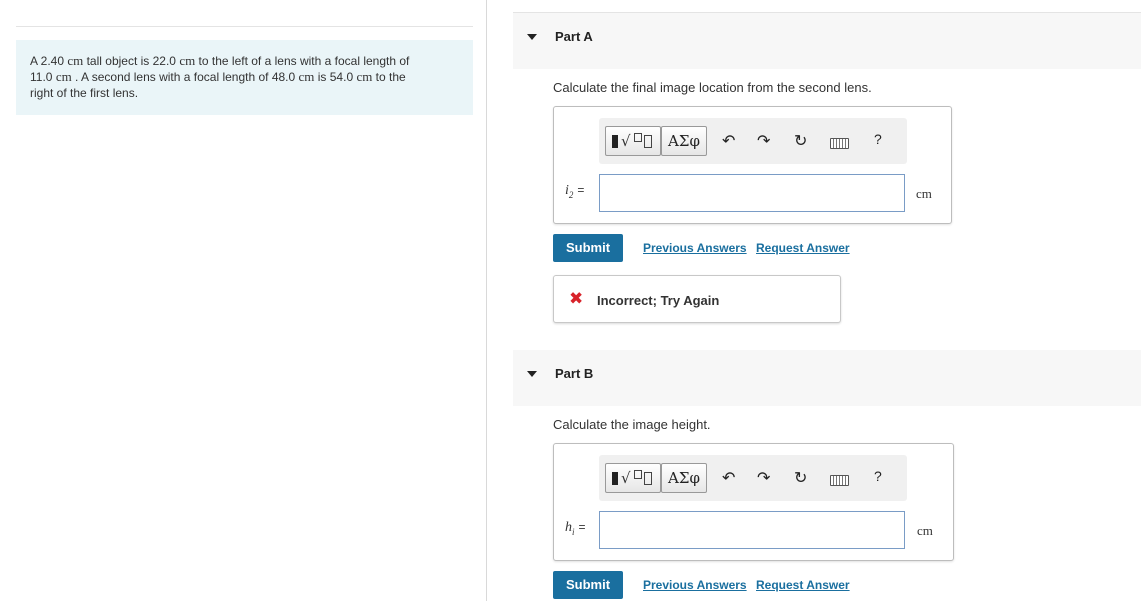 The height and width of the screenshot is (601, 1141). I want to click on part-a-request-answer-link: Request Answer, so click(803, 248).